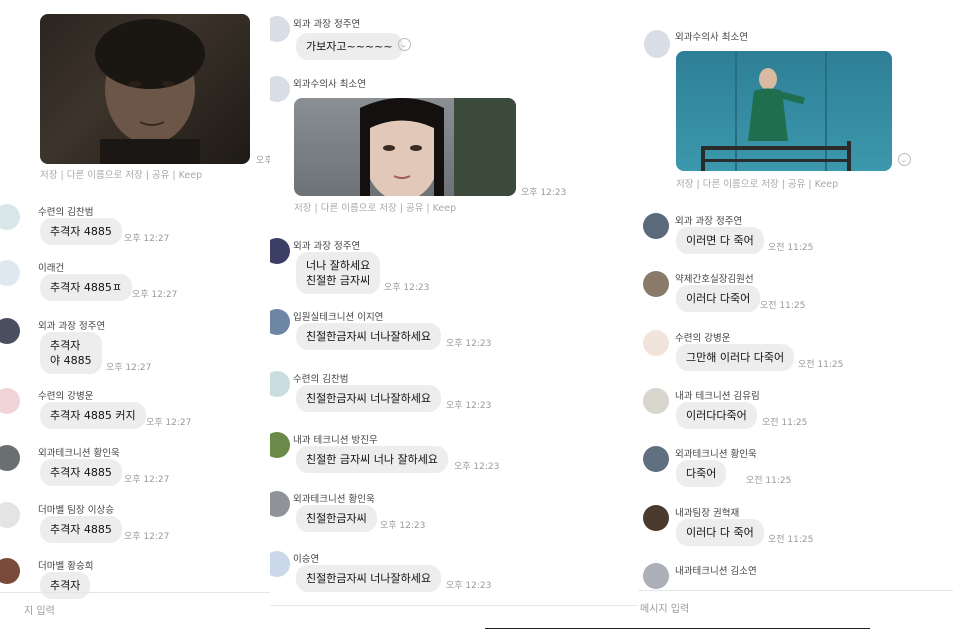 This screenshot has height=630, width=953. What do you see at coordinates (263, 161) in the screenshot?
I see `photo-time: 오후` at bounding box center [263, 161].